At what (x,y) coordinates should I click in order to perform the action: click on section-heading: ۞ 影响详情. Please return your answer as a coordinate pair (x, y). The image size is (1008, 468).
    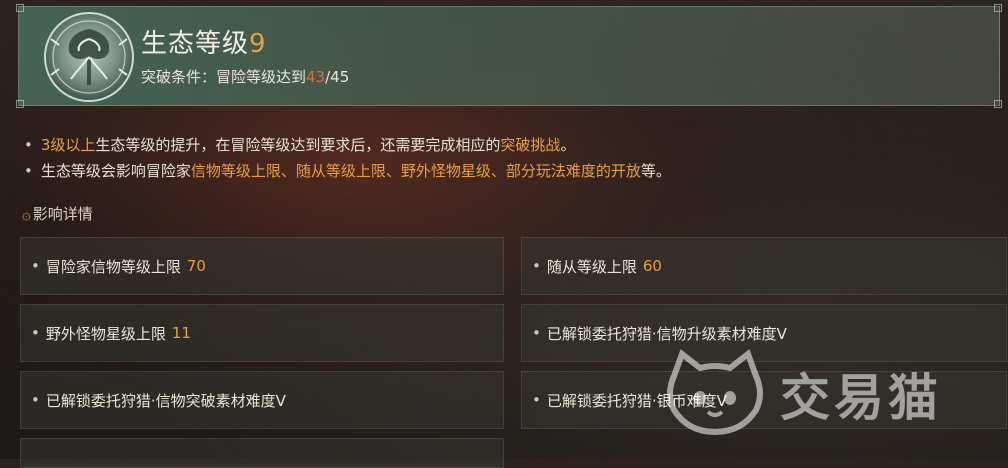
    Looking at the image, I should click on (57, 213).